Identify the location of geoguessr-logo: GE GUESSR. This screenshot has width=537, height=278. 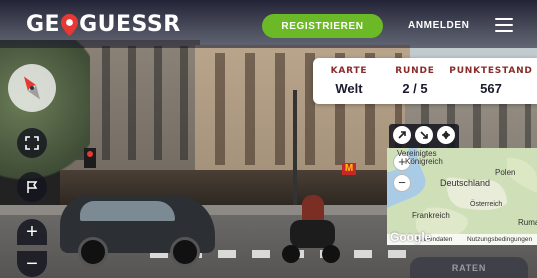
(103, 24).